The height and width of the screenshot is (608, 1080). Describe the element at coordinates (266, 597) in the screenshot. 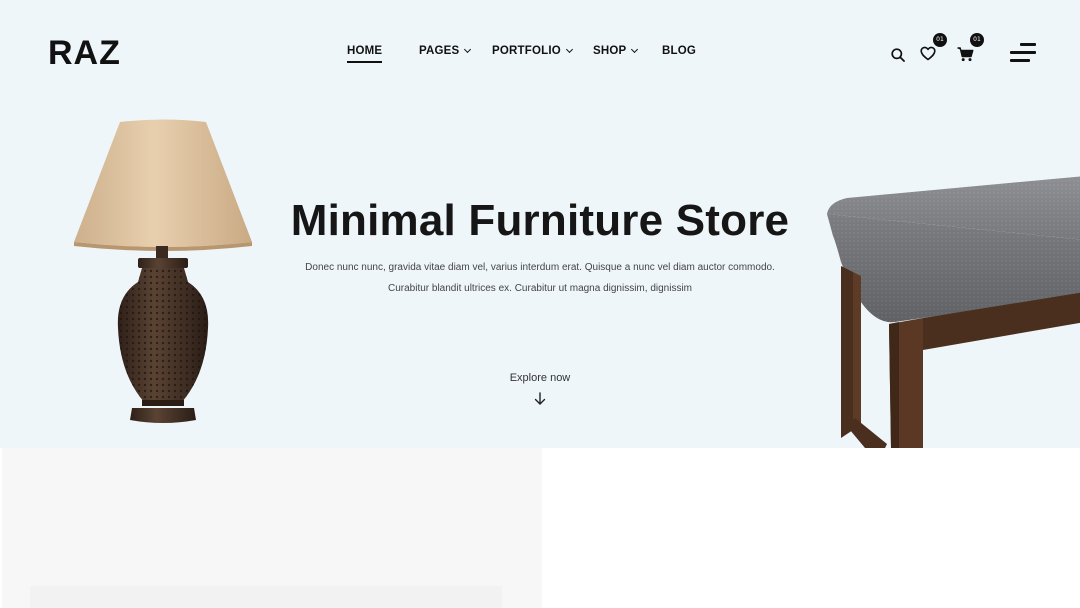

I see `product-image-placeholder` at that location.